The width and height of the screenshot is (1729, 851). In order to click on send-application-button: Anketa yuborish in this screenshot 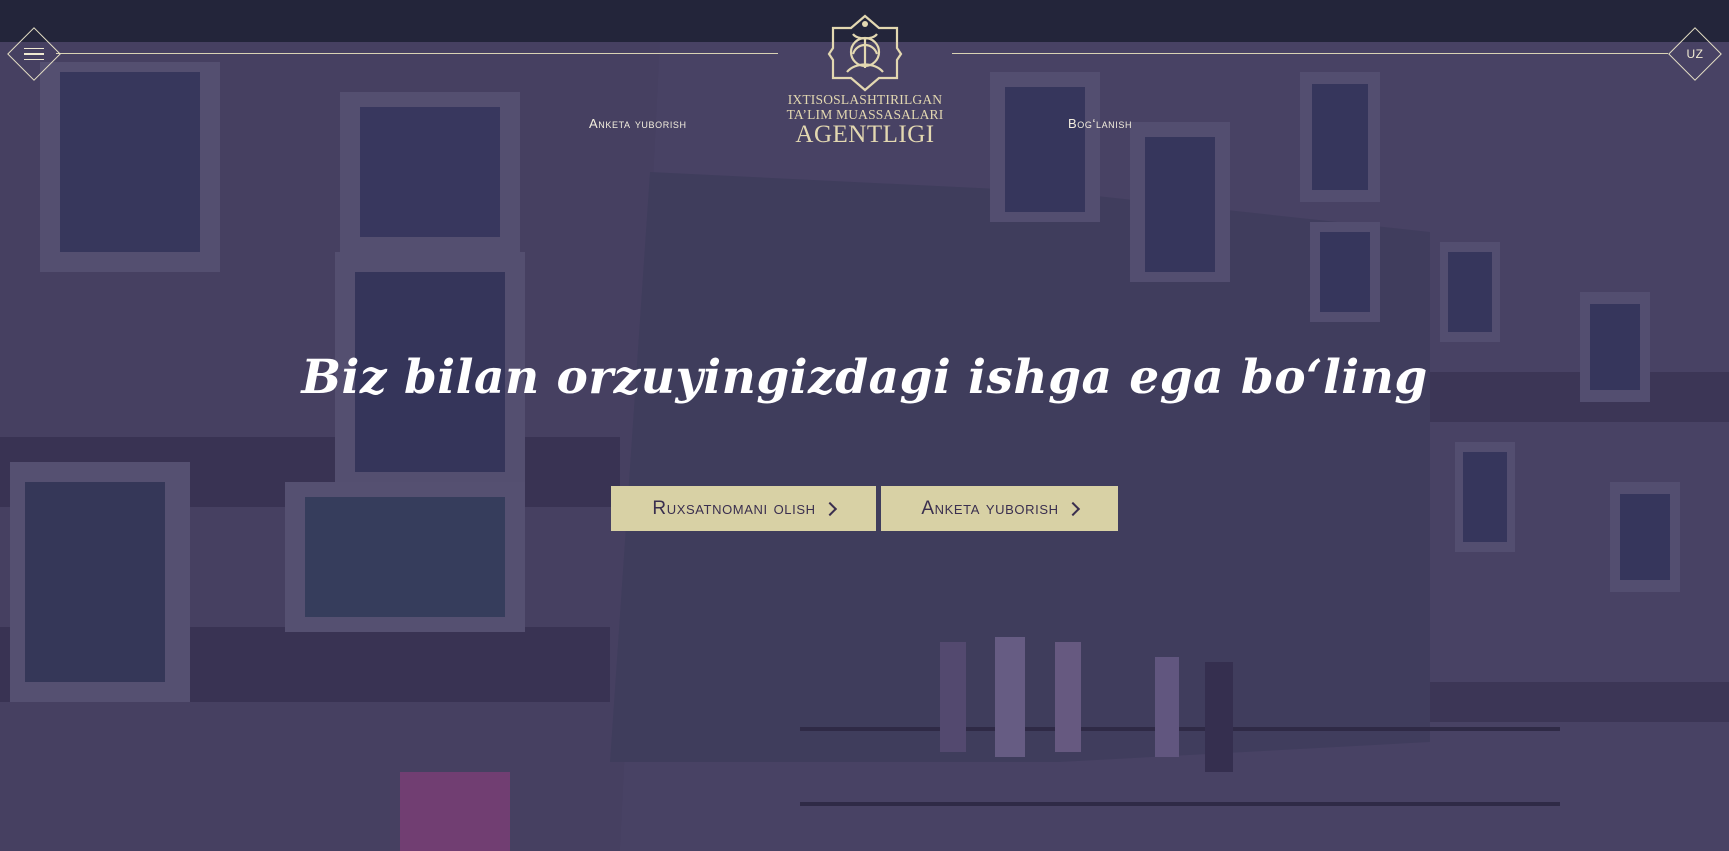, I will do `click(999, 508)`.